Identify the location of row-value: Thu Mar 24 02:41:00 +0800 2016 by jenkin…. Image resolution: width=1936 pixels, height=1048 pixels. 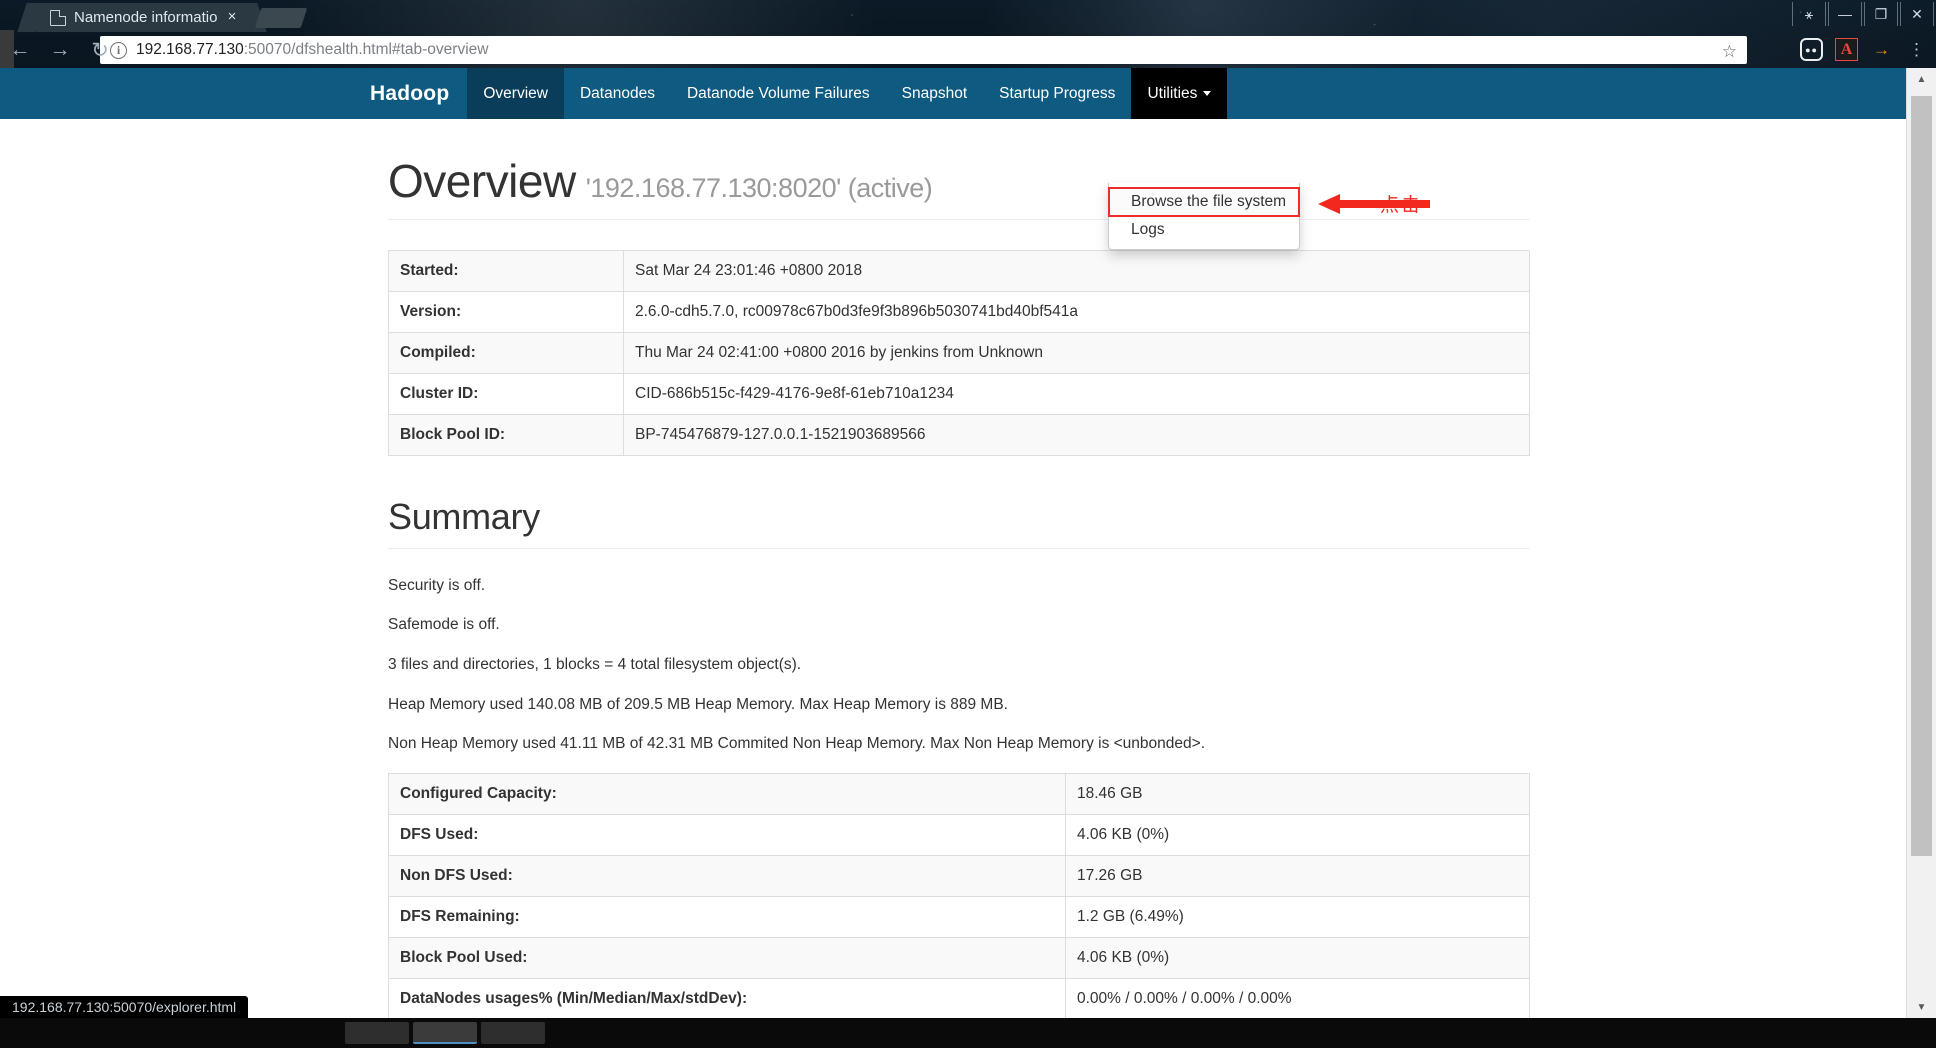
(1076, 352).